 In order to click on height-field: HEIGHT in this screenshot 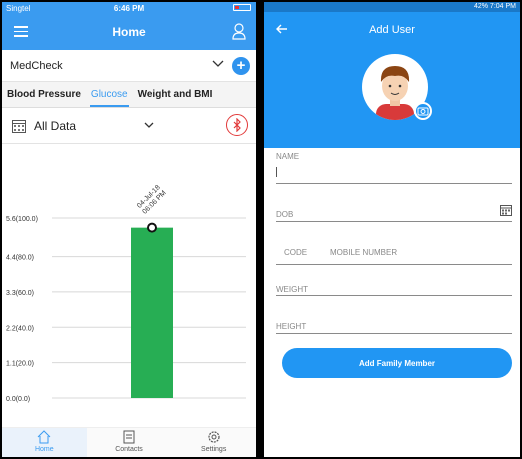, I will do `click(394, 320)`.